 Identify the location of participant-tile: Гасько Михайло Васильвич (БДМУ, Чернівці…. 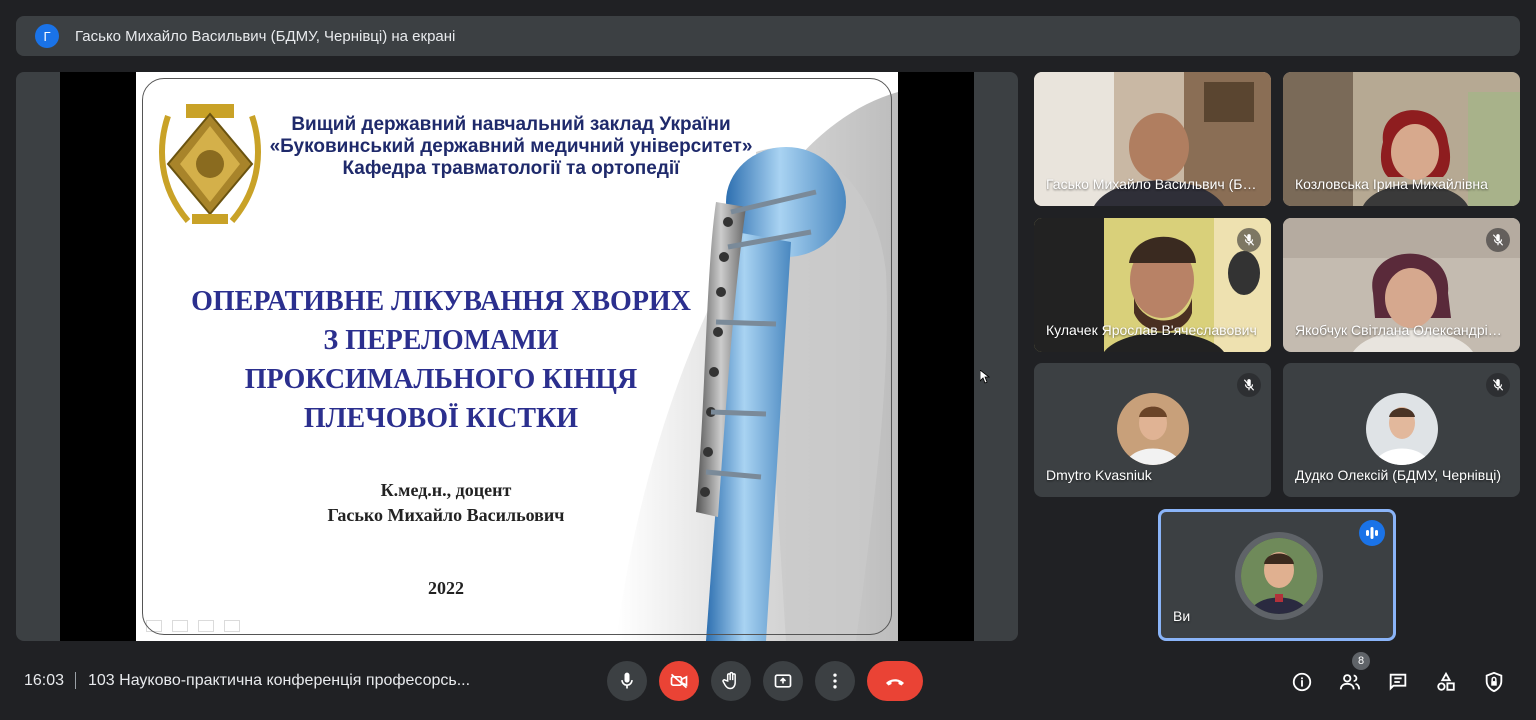
(1152, 139).